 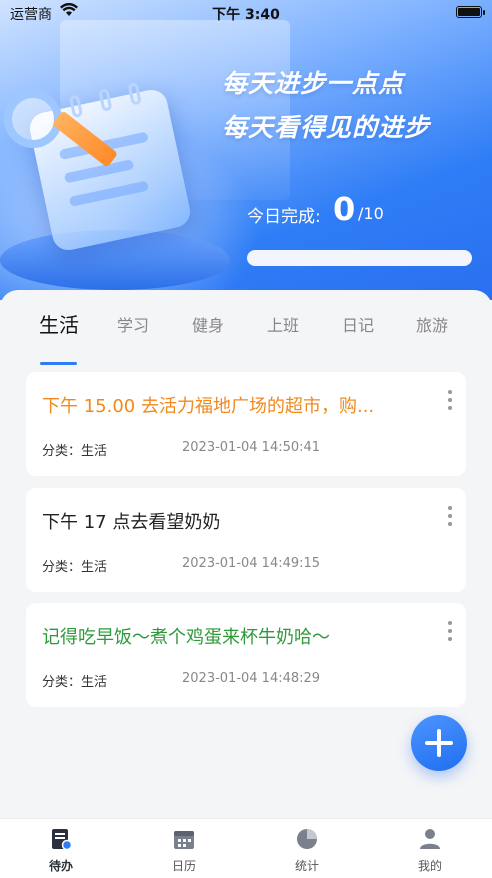 I want to click on nav-calendar: 日历, so click(x=184, y=850).